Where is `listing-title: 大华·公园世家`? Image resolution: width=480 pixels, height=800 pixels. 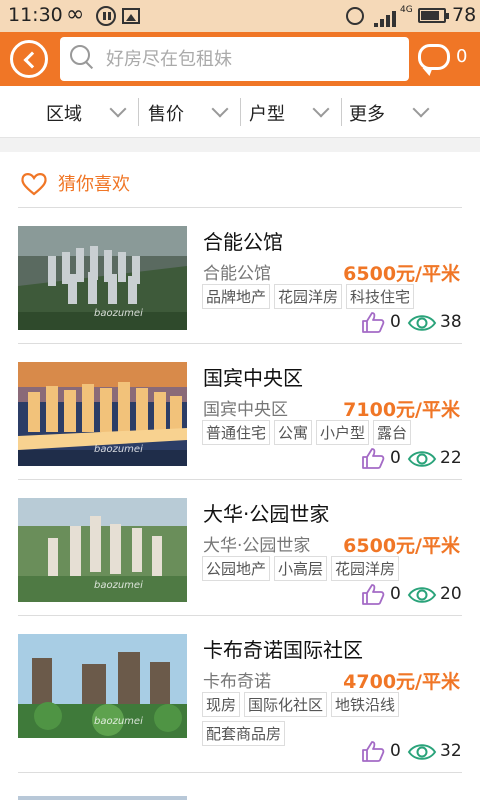
listing-title: 大华·公园世家 is located at coordinates (266, 514).